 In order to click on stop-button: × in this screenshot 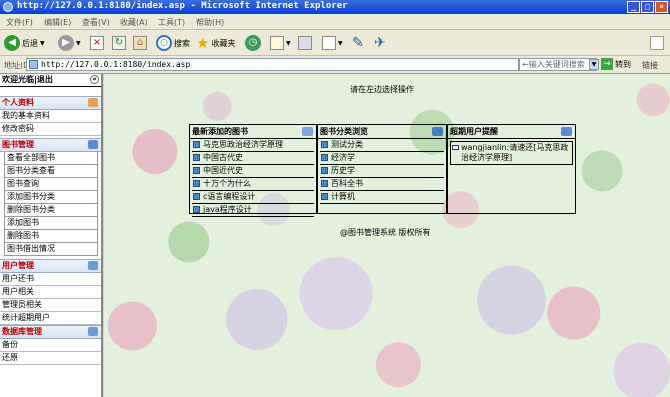, I will do `click(97, 43)`.